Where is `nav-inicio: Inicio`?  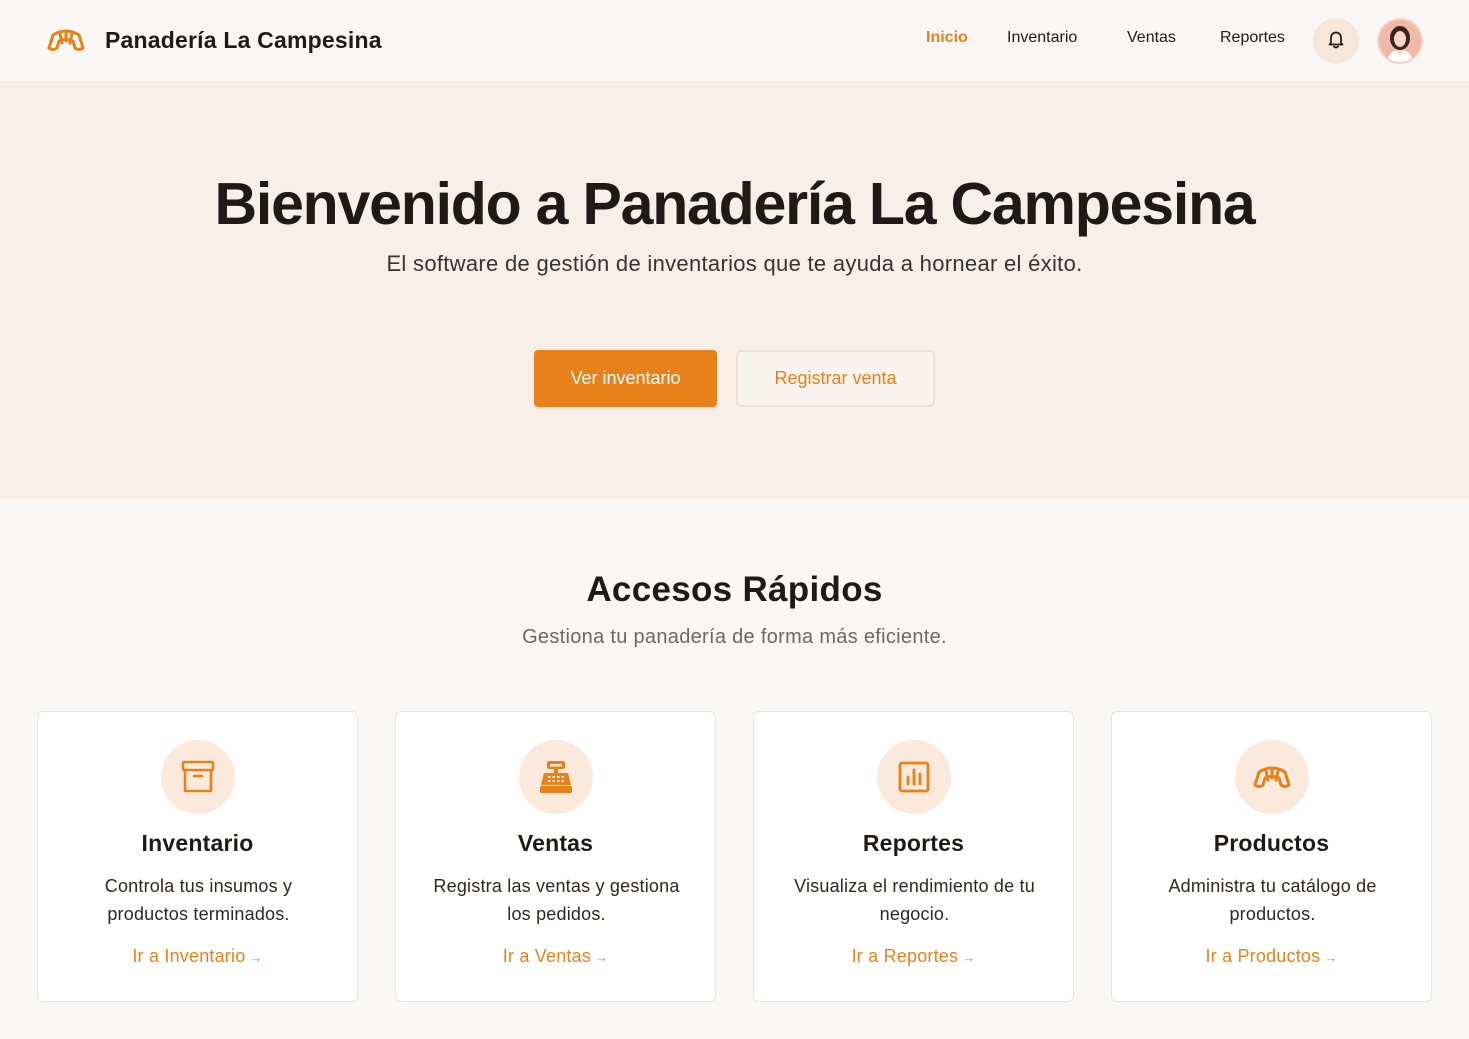 nav-inicio: Inicio is located at coordinates (947, 38).